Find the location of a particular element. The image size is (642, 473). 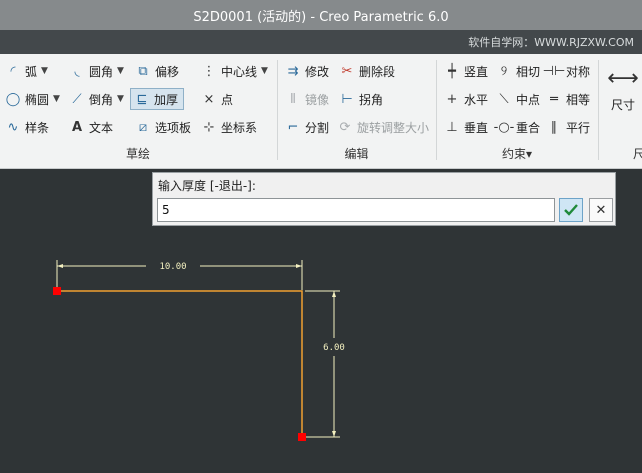

fillet-button: ◟ 圆角 ▼ is located at coordinates (96, 71).